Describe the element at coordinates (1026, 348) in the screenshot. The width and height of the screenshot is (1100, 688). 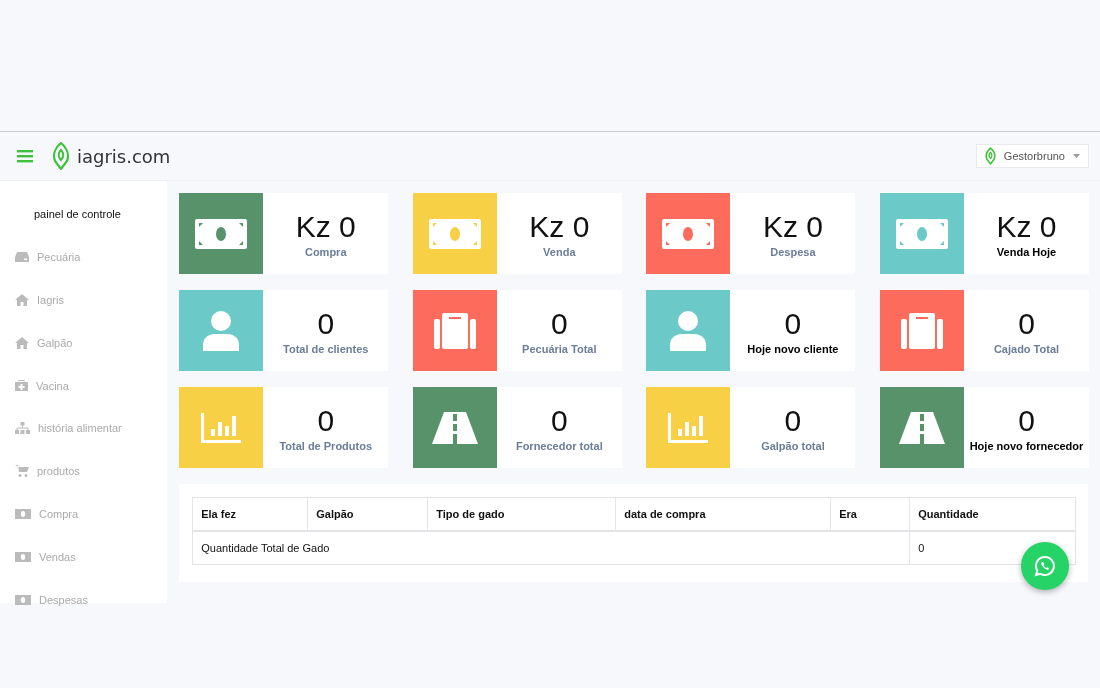
I see `stat-label: Cajado Total` at that location.